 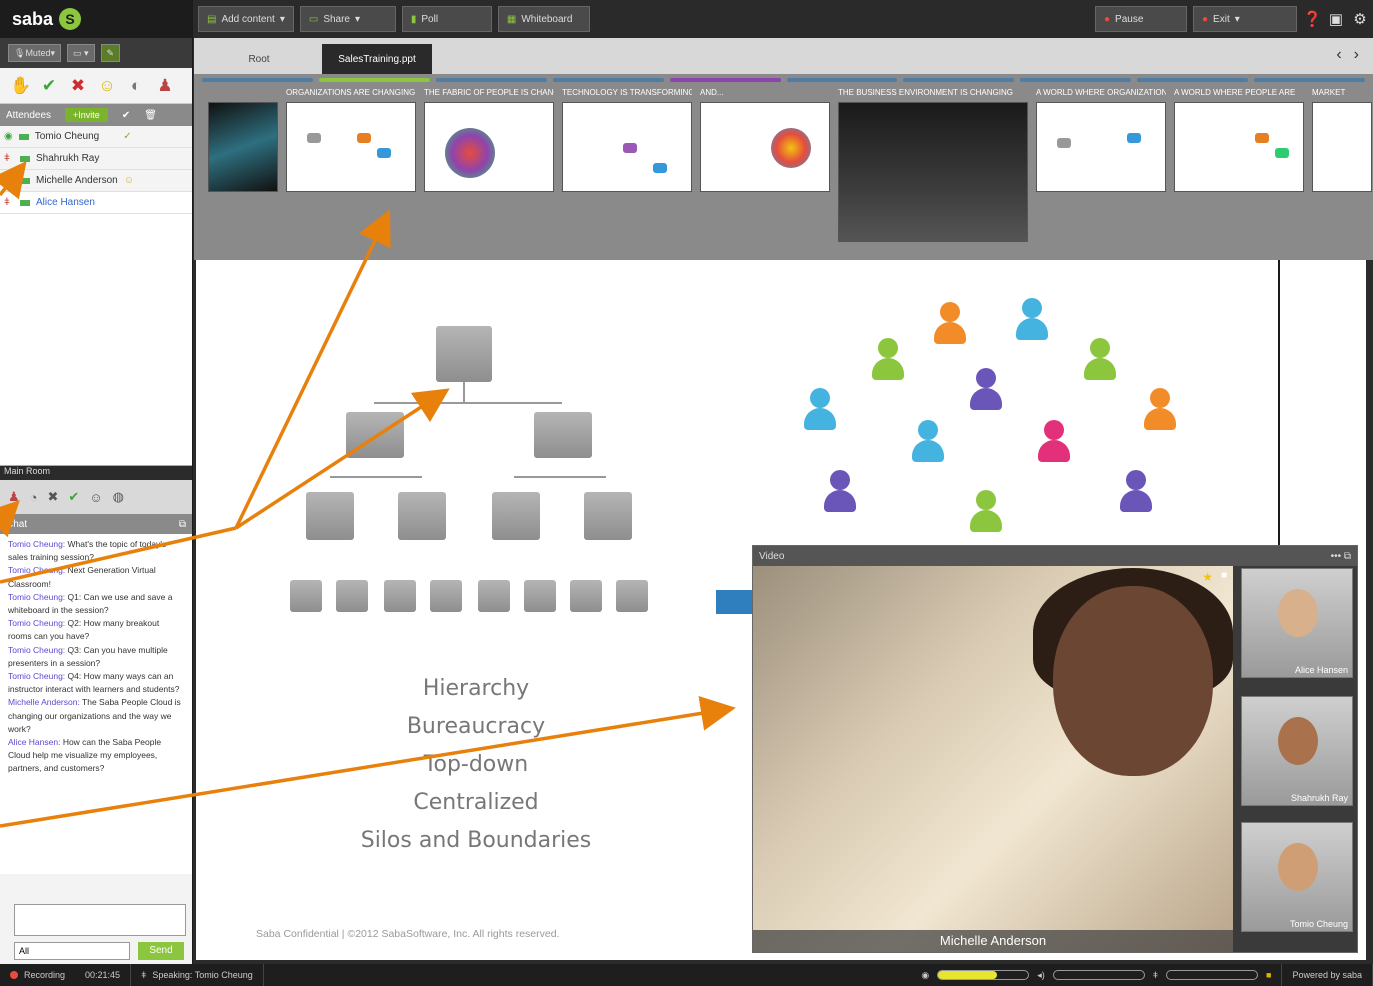 I want to click on chat-recipient-select: All, so click(x=72, y=951).